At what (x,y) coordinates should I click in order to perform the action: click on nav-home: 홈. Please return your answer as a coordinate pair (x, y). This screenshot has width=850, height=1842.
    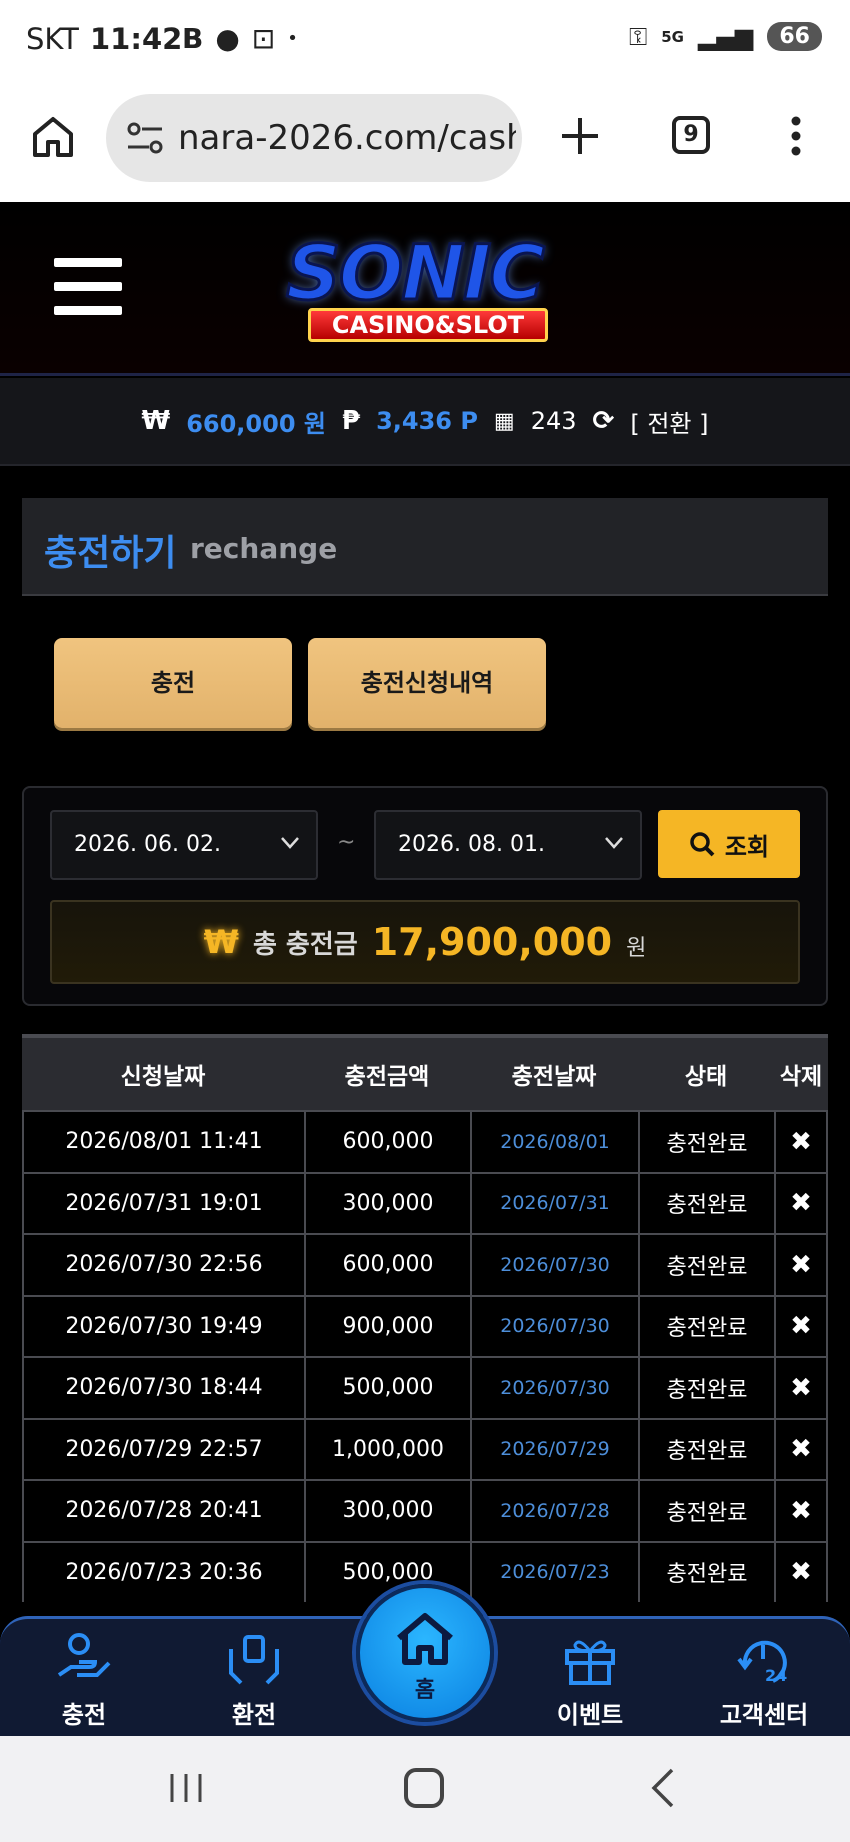
    Looking at the image, I should click on (425, 1653).